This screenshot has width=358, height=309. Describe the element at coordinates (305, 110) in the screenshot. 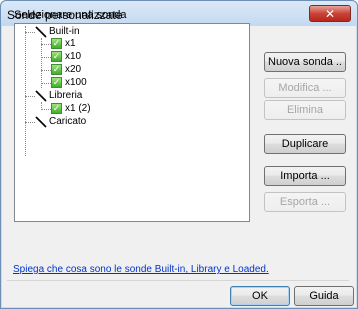

I see `delete-button: Elimina` at that location.